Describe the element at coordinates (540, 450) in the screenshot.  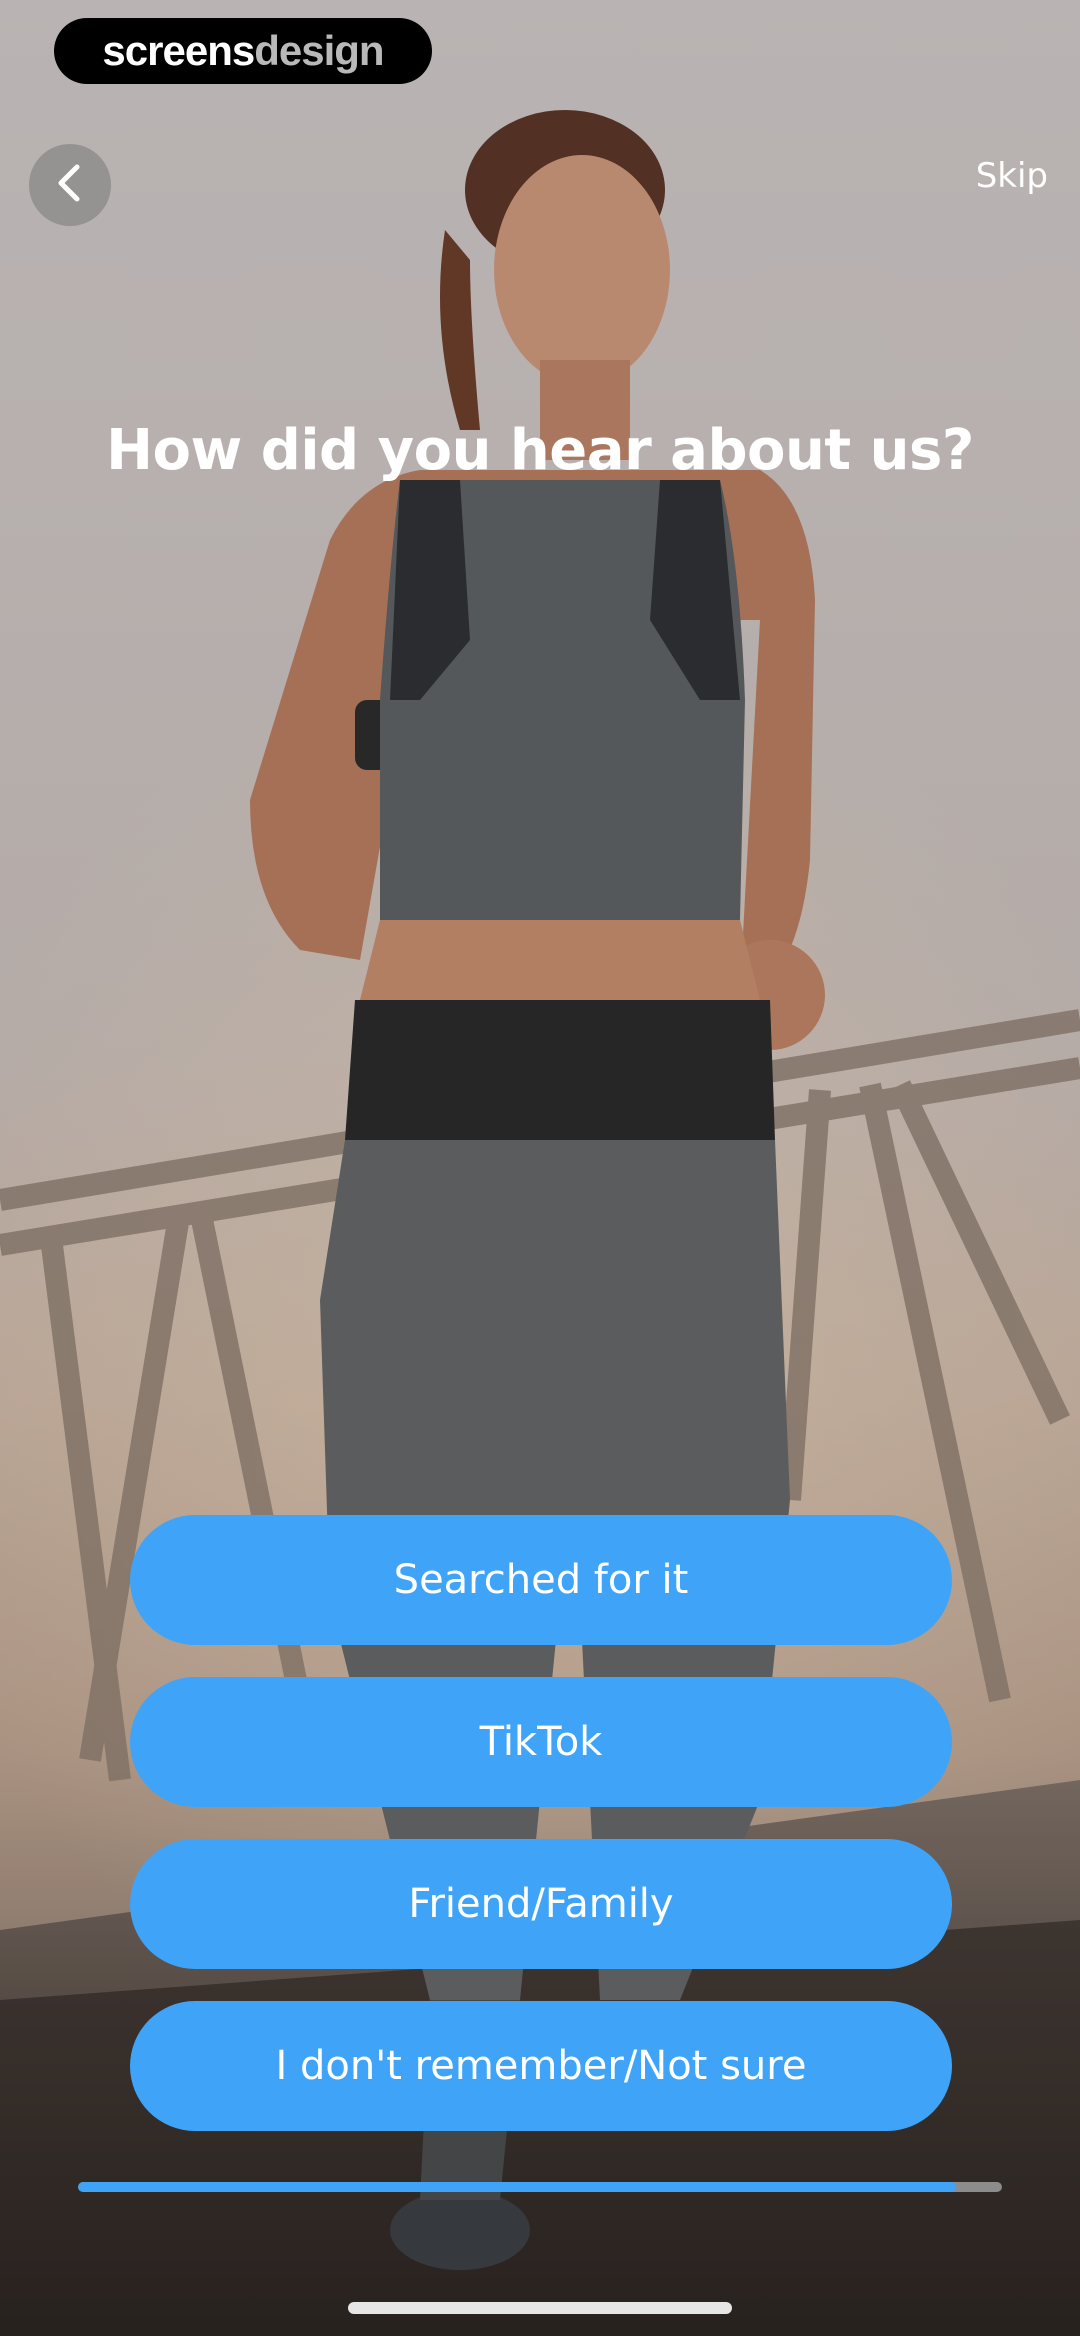
I see `question-title: How did you hear about us?` at that location.